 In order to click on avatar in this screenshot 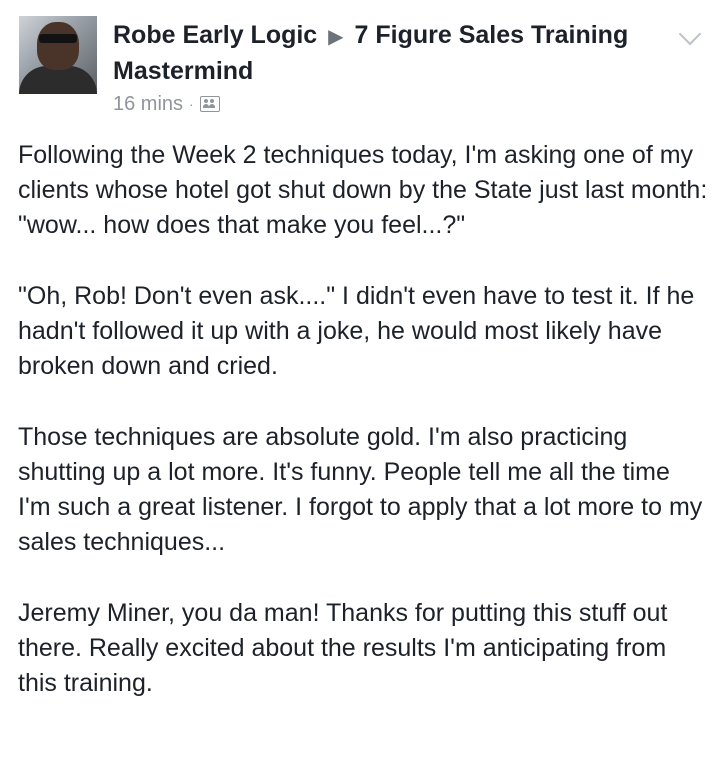, I will do `click(58, 55)`.